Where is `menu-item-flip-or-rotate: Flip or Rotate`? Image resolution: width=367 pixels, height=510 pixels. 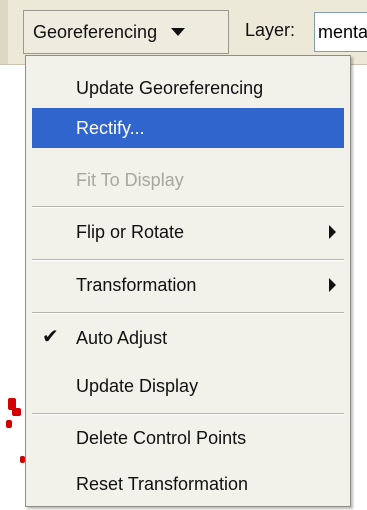 menu-item-flip-or-rotate: Flip or Rotate is located at coordinates (188, 232).